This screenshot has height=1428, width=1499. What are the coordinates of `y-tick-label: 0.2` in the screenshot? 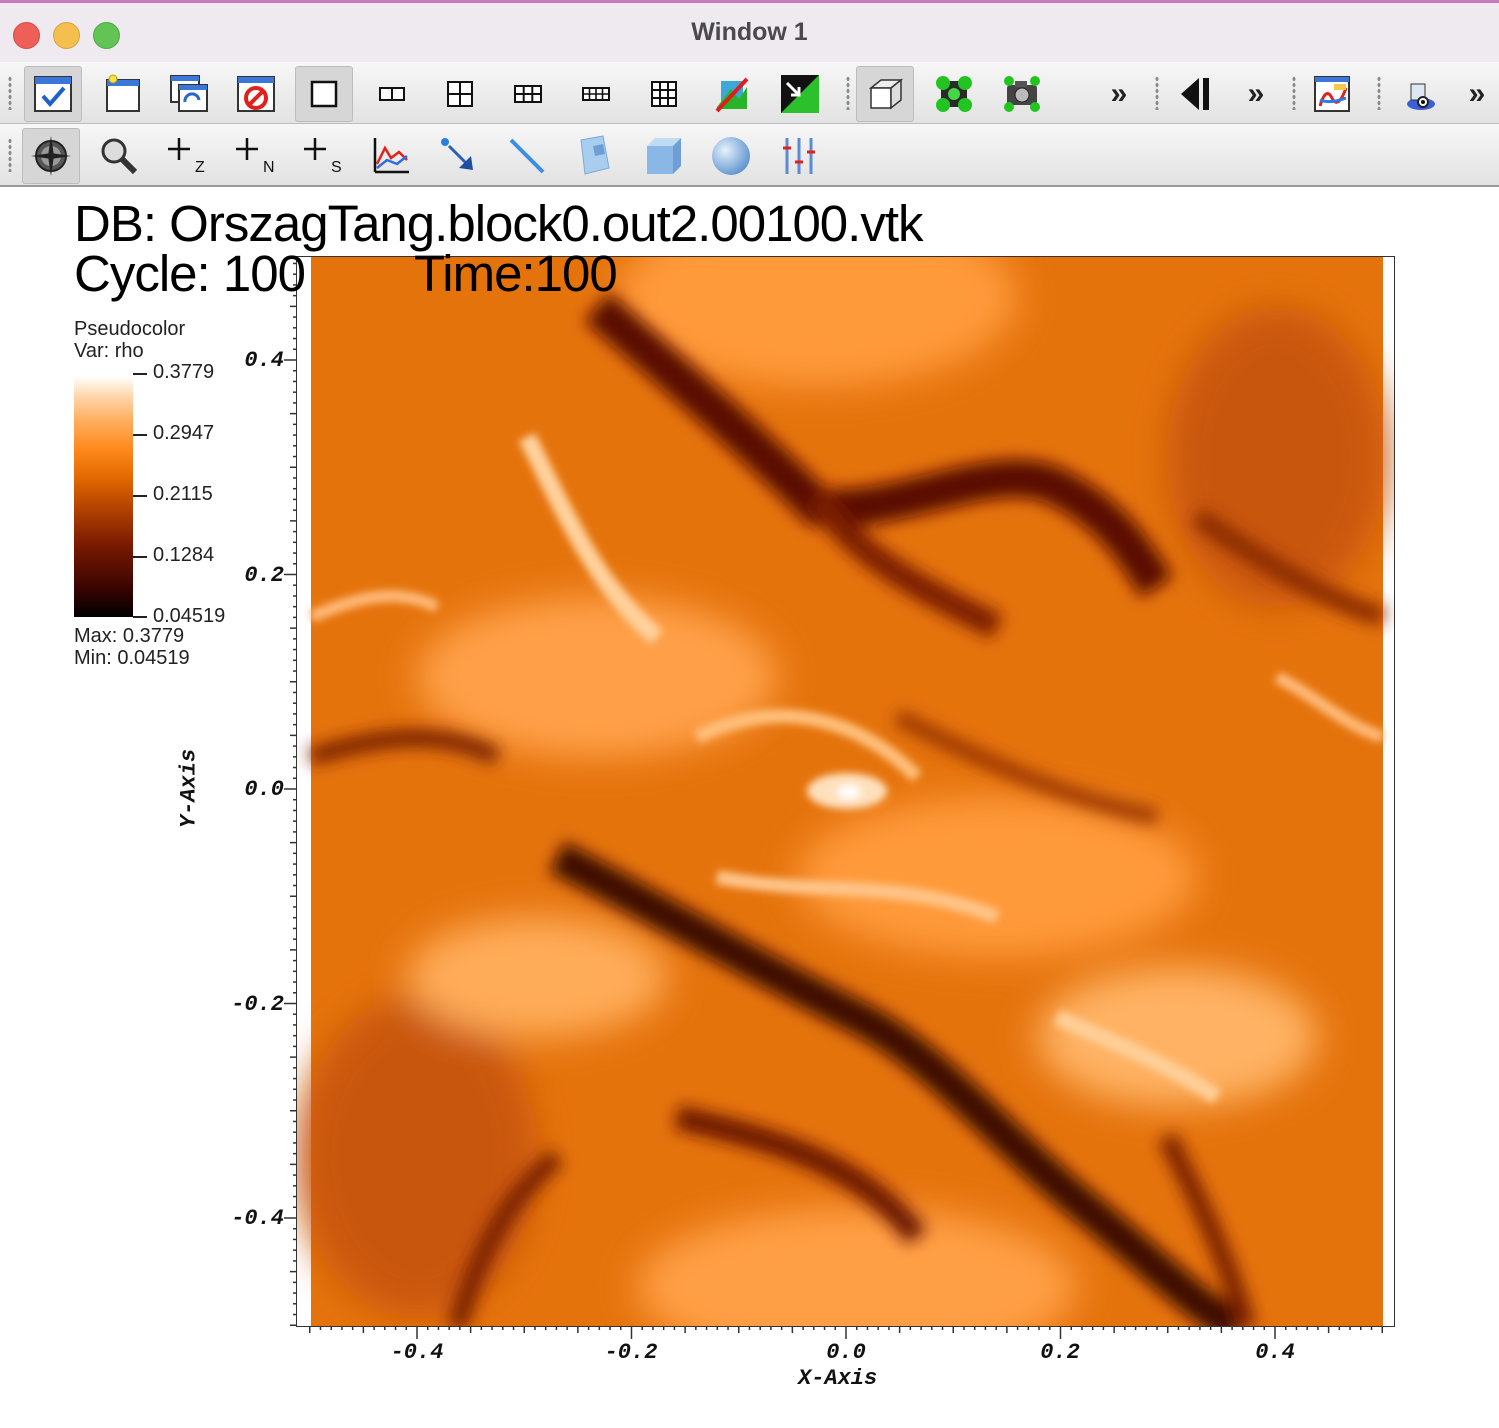 It's located at (264, 575).